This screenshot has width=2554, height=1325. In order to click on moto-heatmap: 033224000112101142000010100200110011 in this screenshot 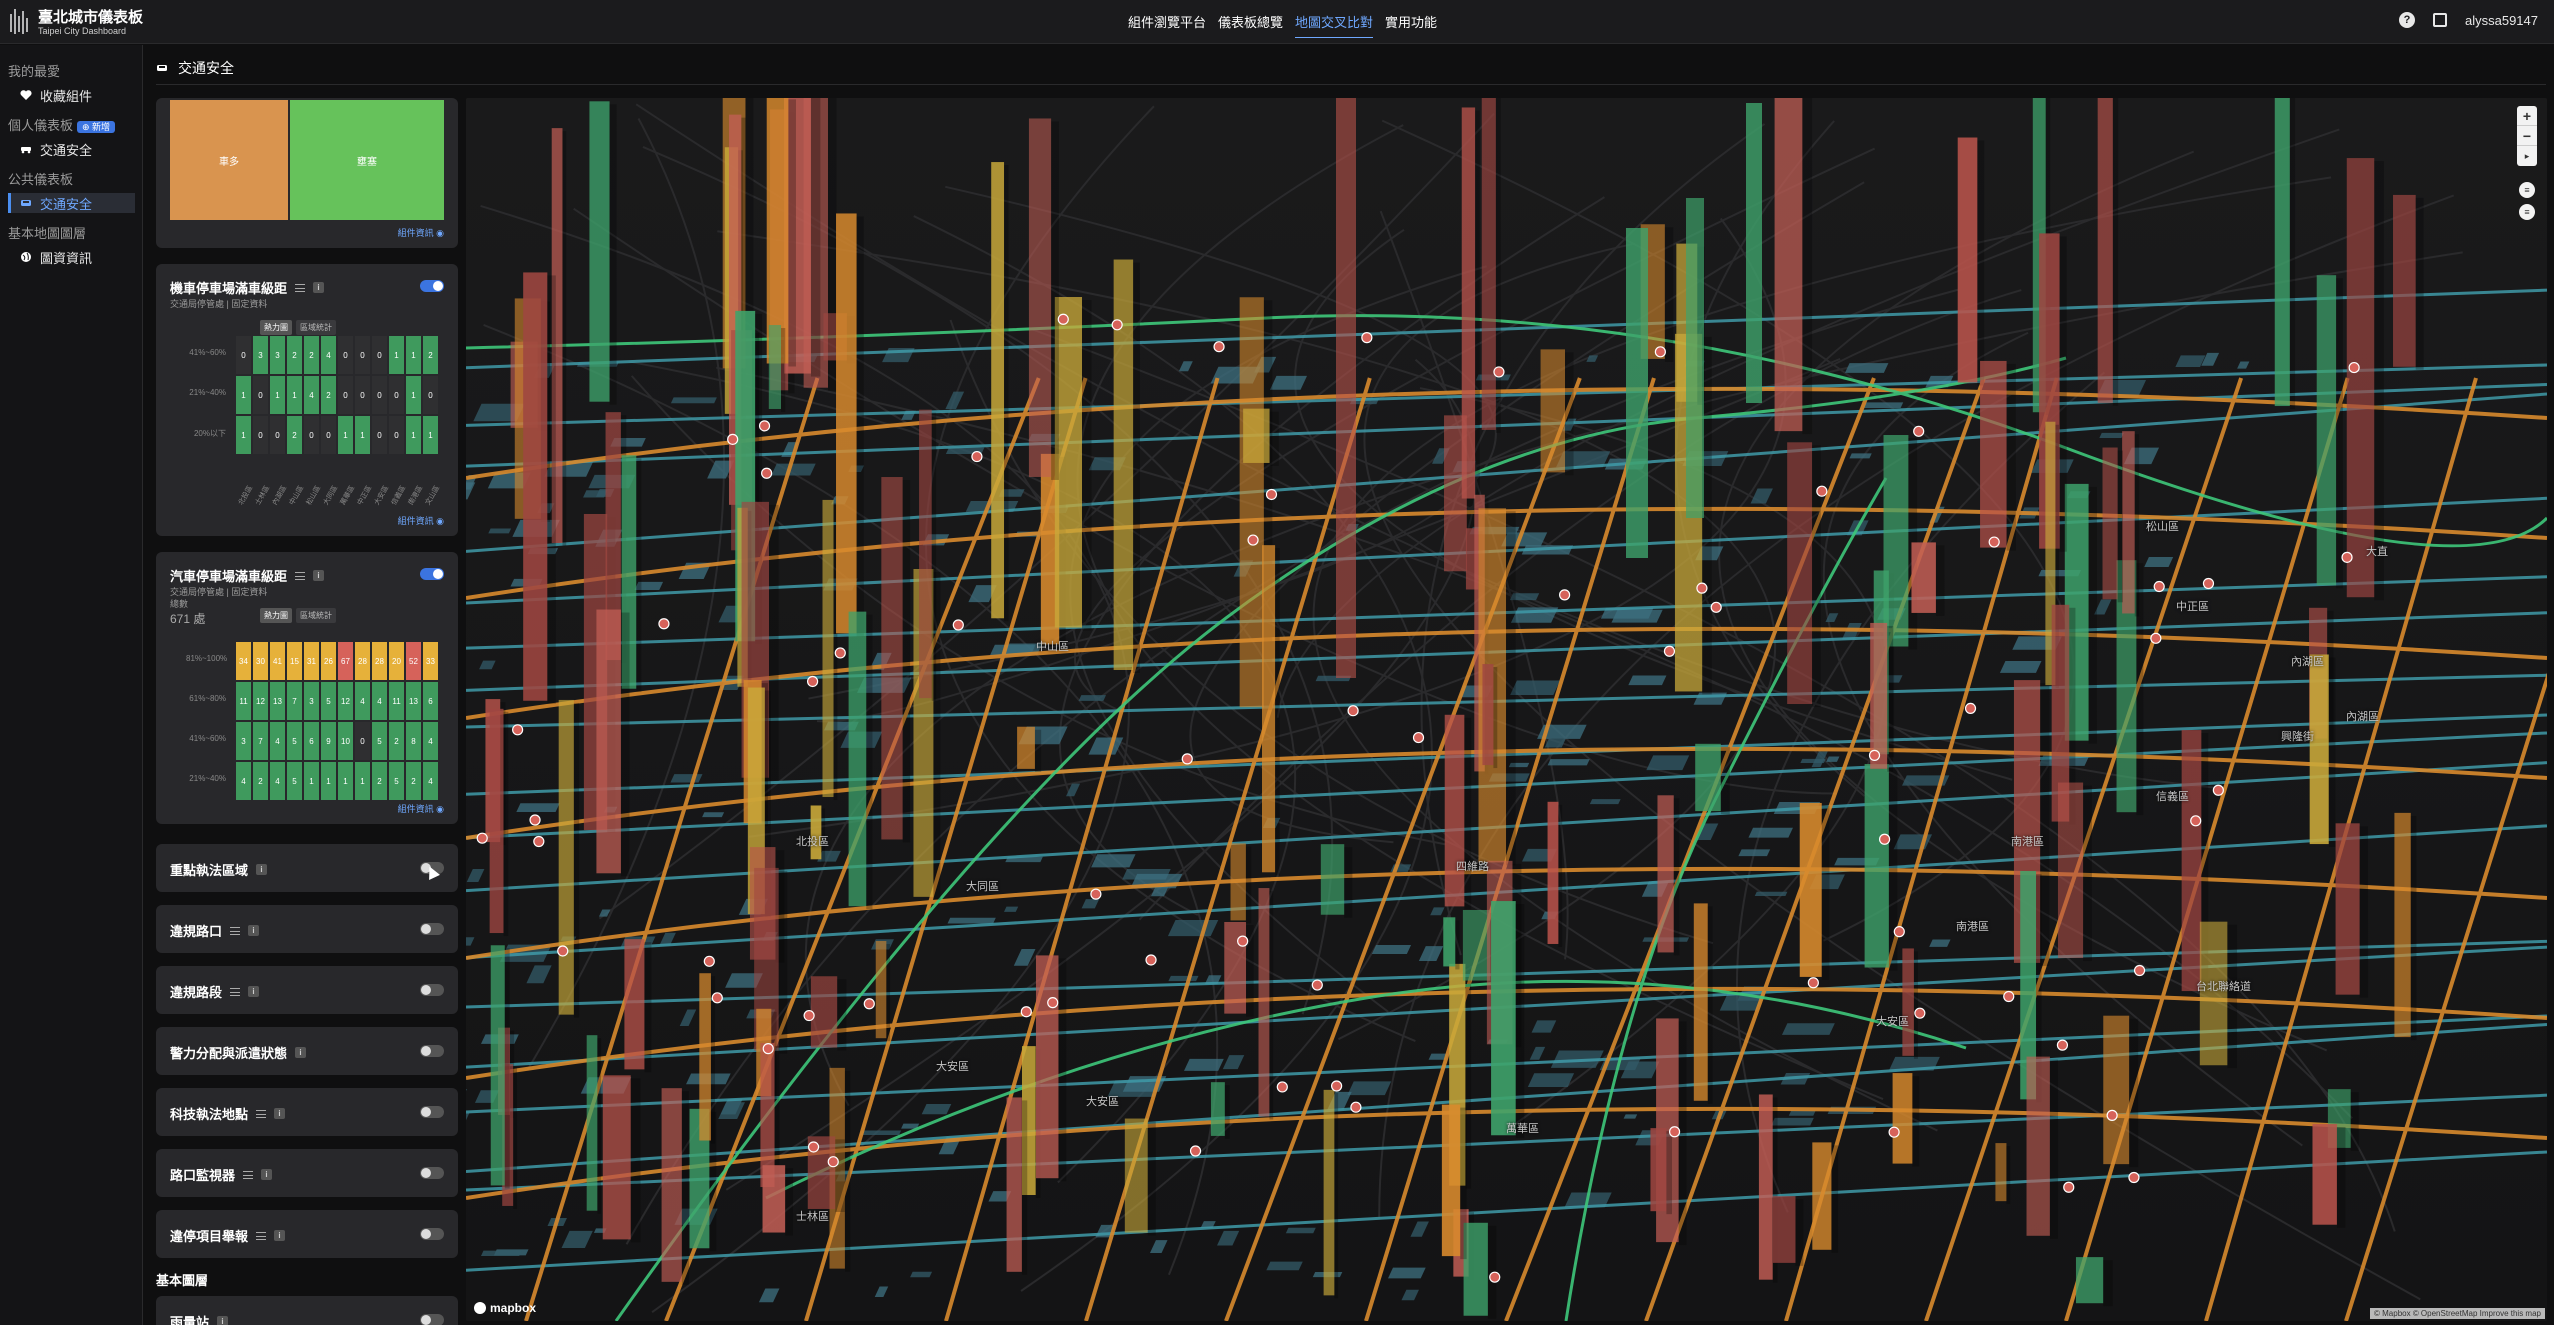, I will do `click(337, 395)`.